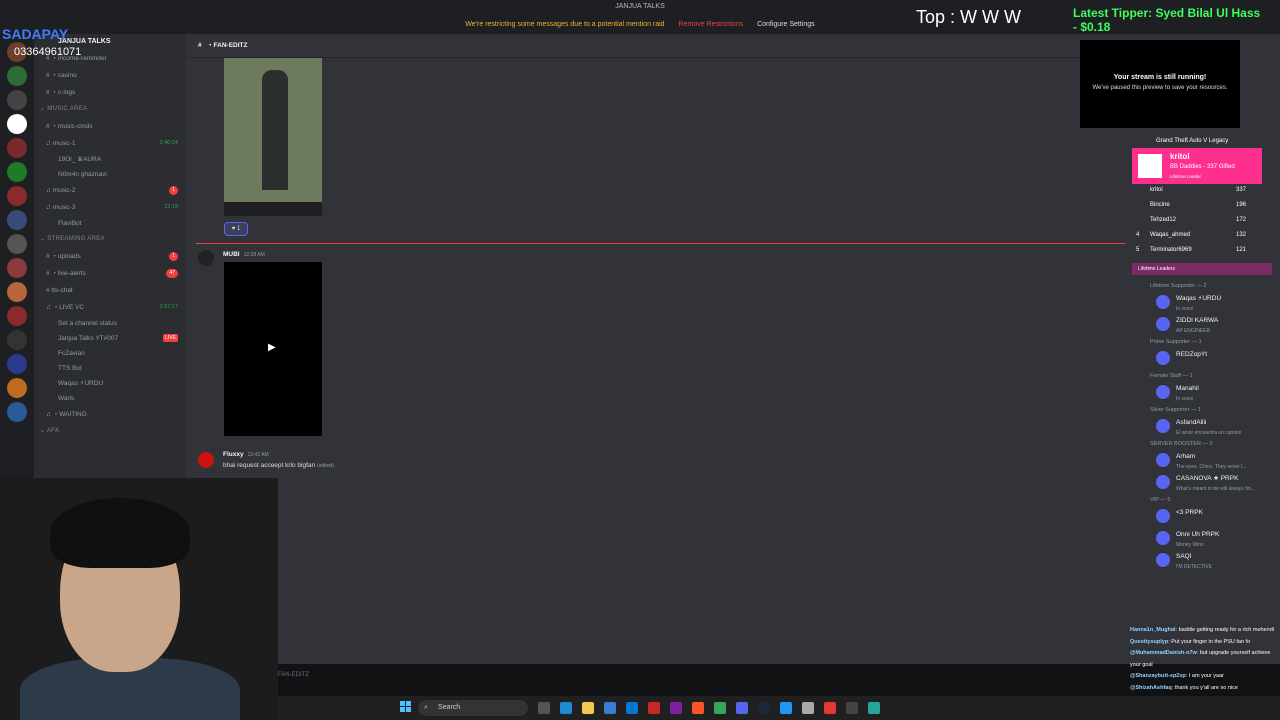 This screenshot has height=720, width=1280. I want to click on channel-item: ♫ music-1 2:40:24, so click(110, 143).